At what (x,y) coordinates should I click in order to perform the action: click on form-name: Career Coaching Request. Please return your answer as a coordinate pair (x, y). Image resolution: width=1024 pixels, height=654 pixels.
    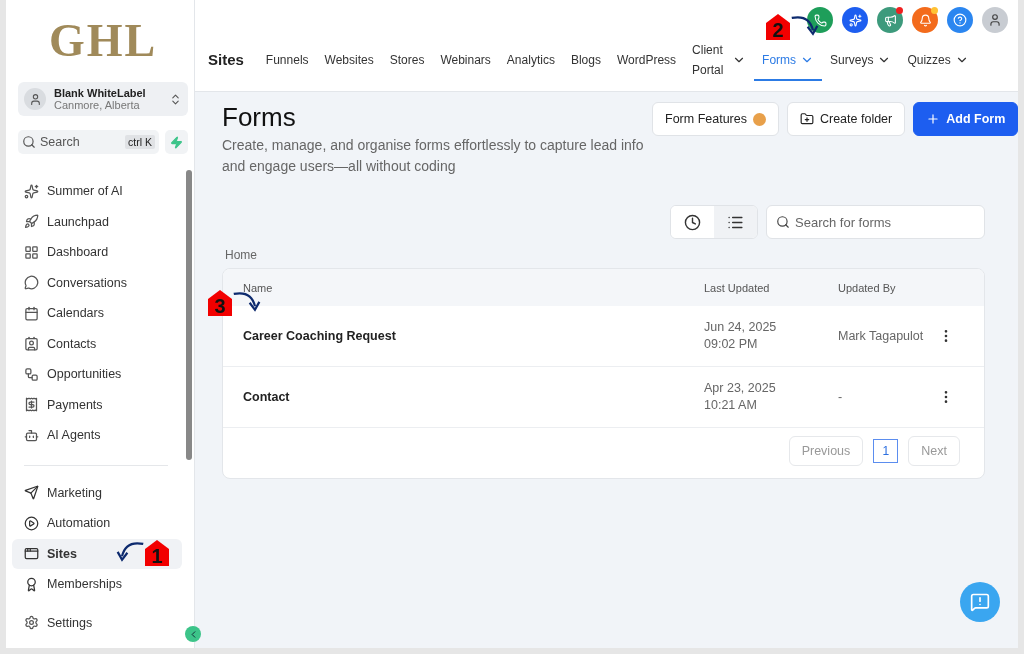
    Looking at the image, I should click on (319, 336).